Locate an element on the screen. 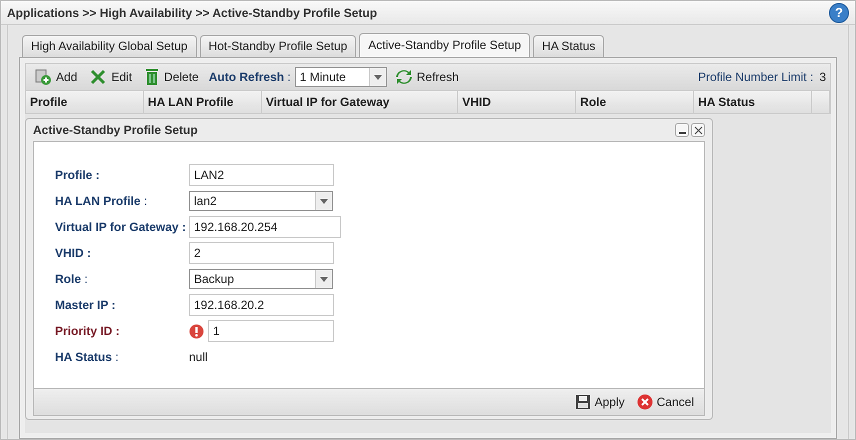 The width and height of the screenshot is (856, 440). field-label: Virtual IP for Gateway : is located at coordinates (121, 227).